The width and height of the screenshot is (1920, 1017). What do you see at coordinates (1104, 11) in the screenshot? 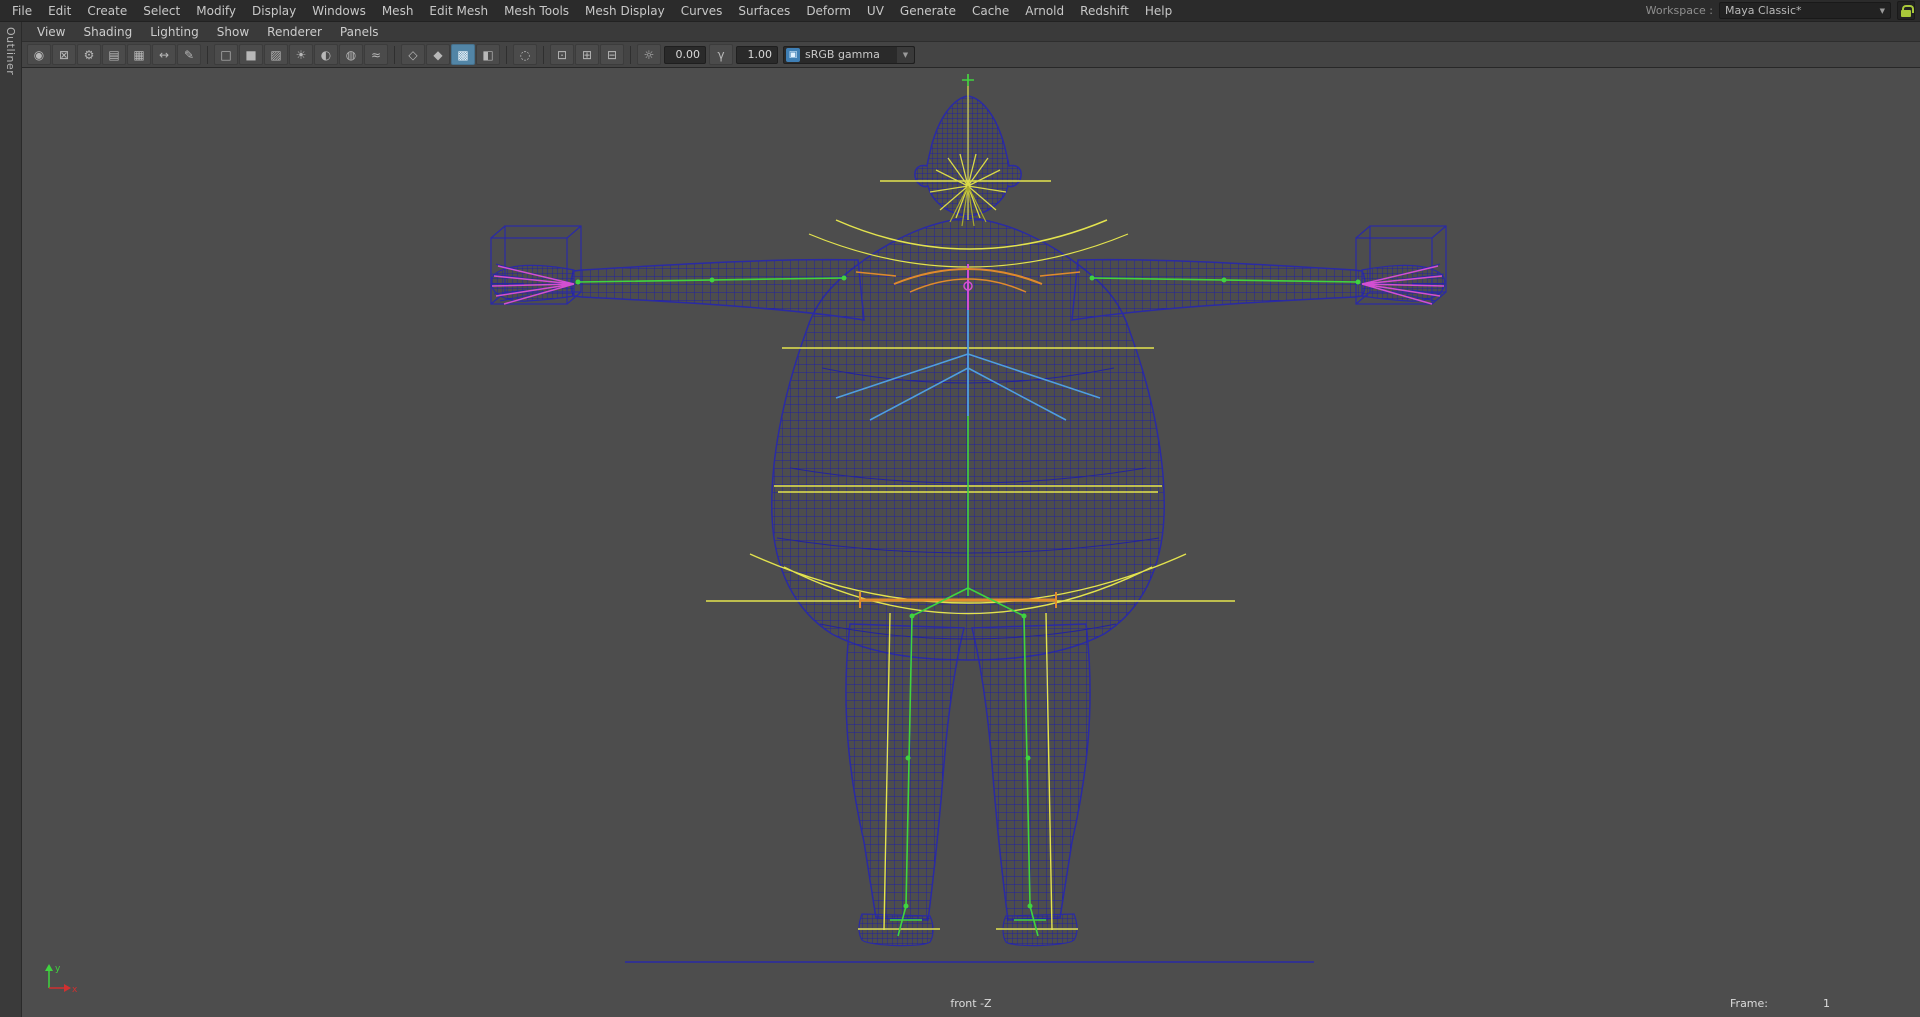
I see `menu-redshift: Redshift` at bounding box center [1104, 11].